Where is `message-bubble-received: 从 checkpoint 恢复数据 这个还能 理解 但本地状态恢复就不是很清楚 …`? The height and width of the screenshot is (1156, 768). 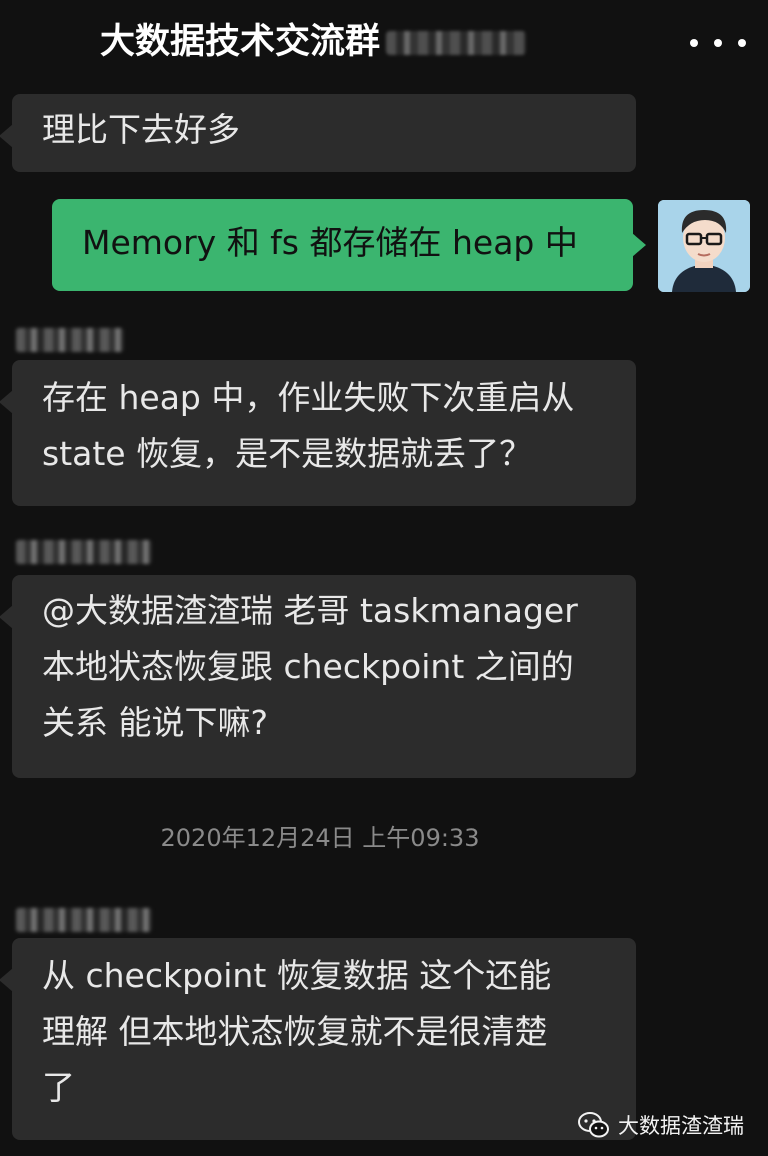
message-bubble-received: 从 checkpoint 恢复数据 这个还能 理解 但本地状态恢复就不是很清楚 … is located at coordinates (318, 1039).